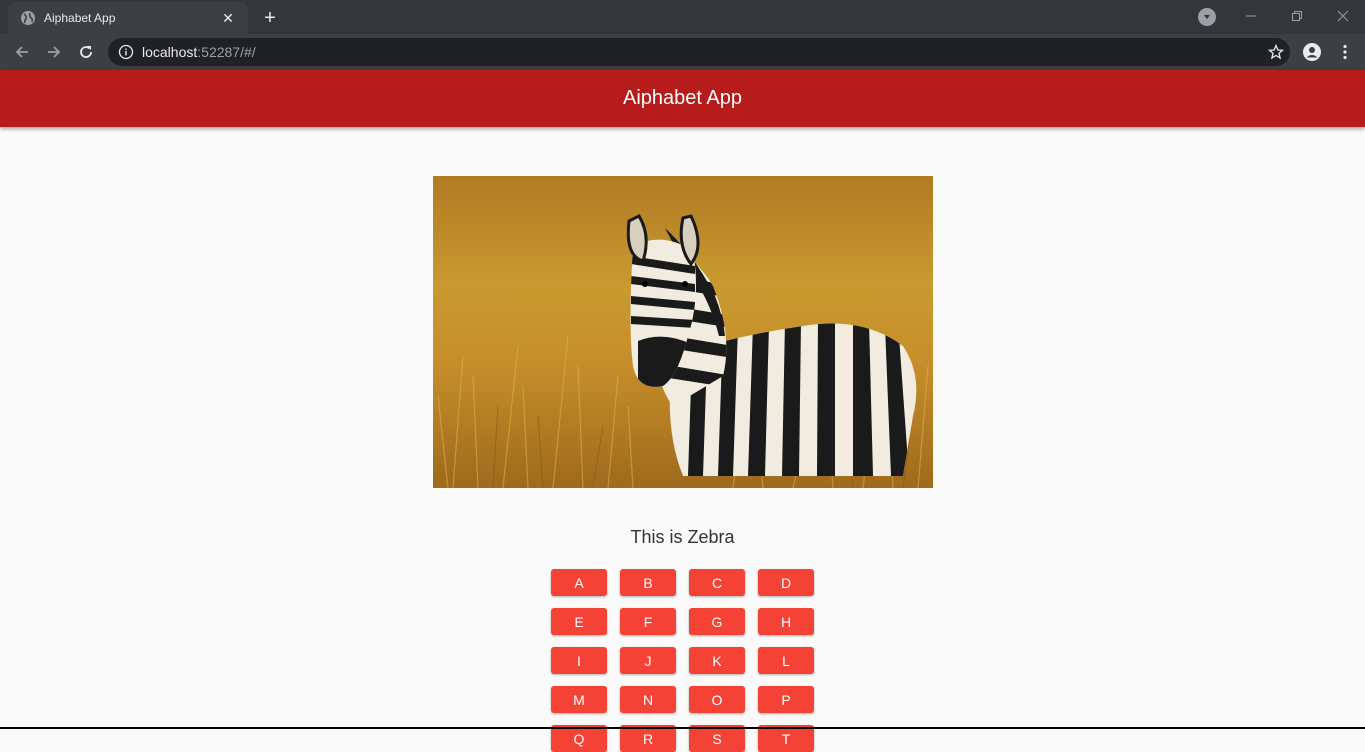 The image size is (1365, 752). What do you see at coordinates (1276, 52) in the screenshot?
I see `bookmark-star-icon` at bounding box center [1276, 52].